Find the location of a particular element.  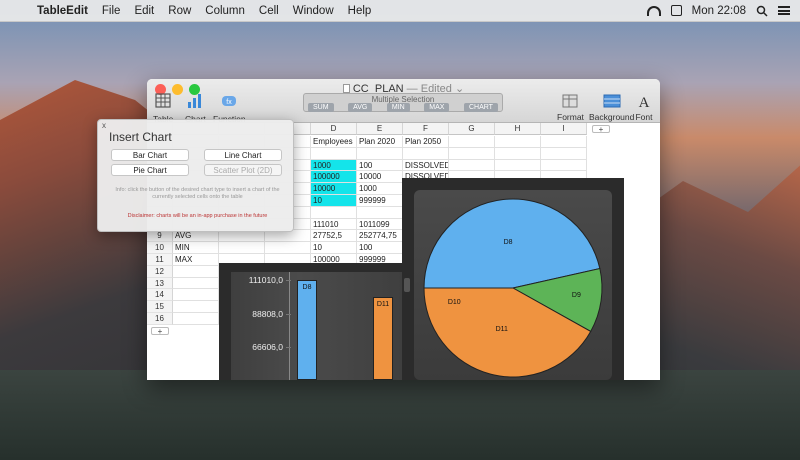

table-cell: MIN is located at coordinates (196, 248).